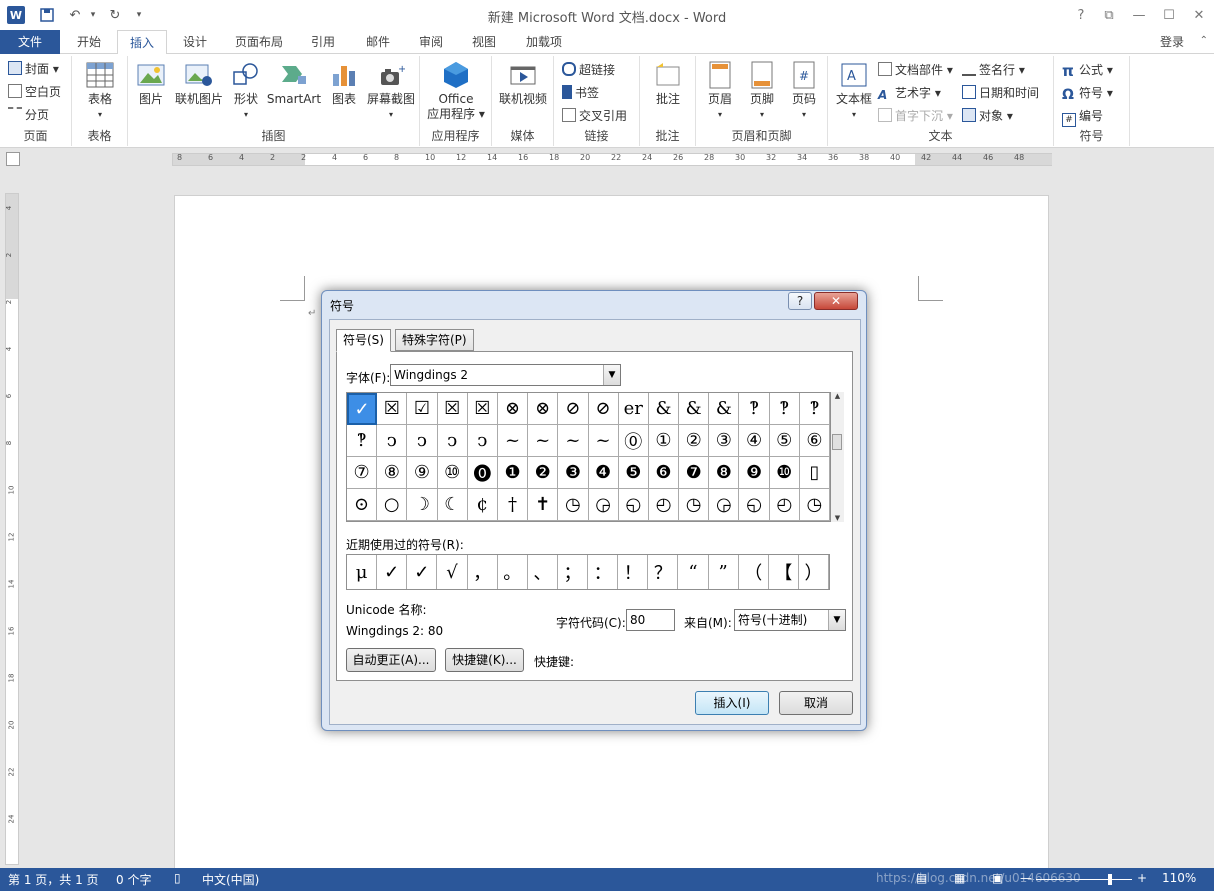  I want to click on language: 中文(中国), so click(230, 879).